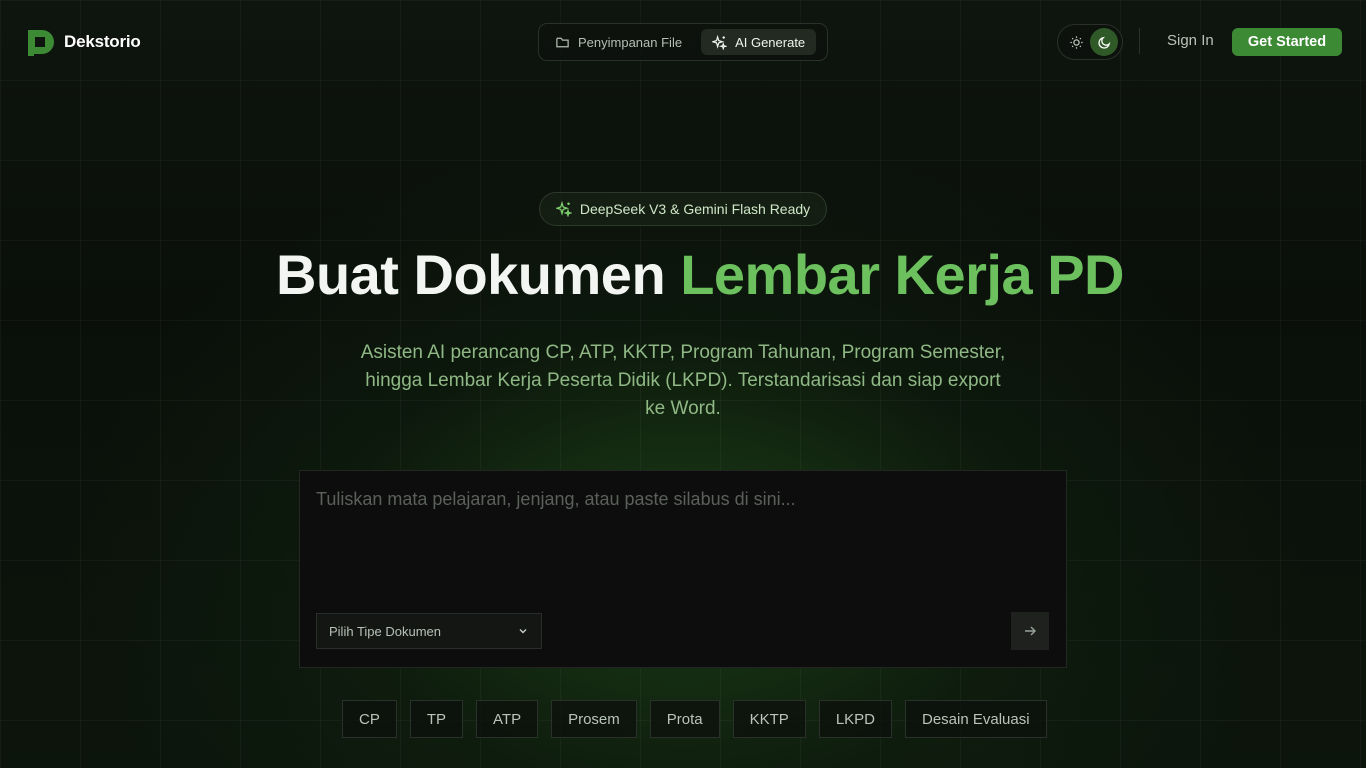 The height and width of the screenshot is (768, 1366). I want to click on dark-mode-button, so click(1104, 42).